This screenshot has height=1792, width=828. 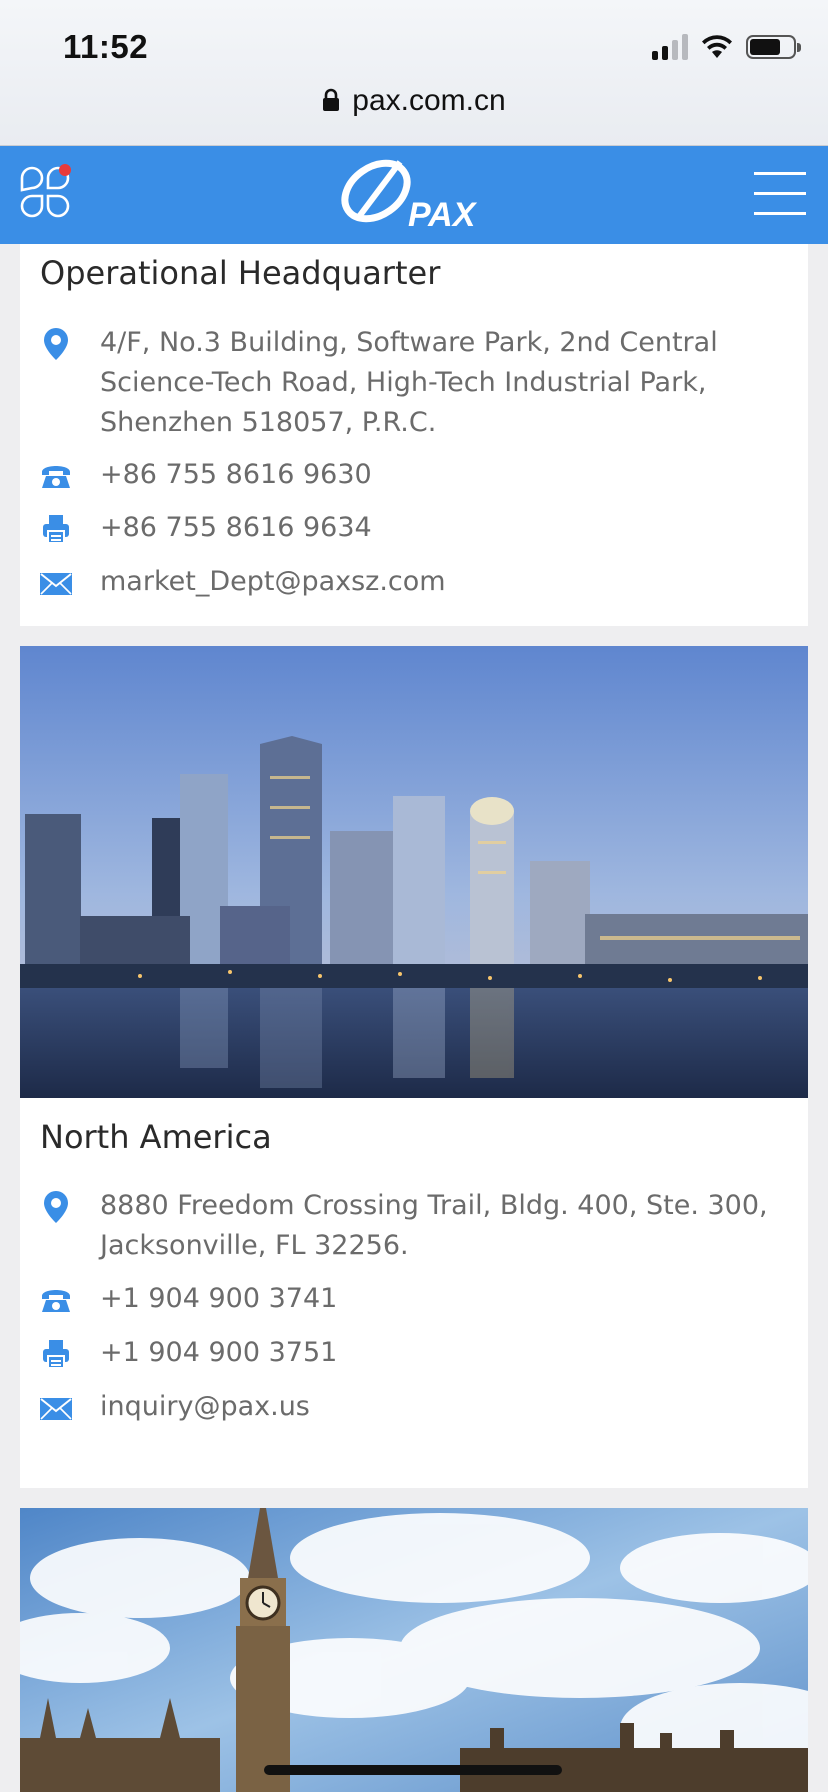 I want to click on lock-icon, so click(x=331, y=99).